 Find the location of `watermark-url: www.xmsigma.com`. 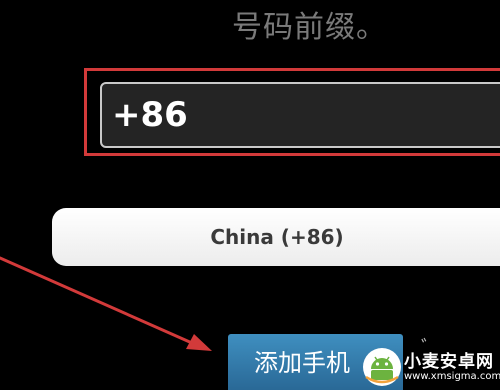

watermark-url: www.xmsigma.com is located at coordinates (452, 376).